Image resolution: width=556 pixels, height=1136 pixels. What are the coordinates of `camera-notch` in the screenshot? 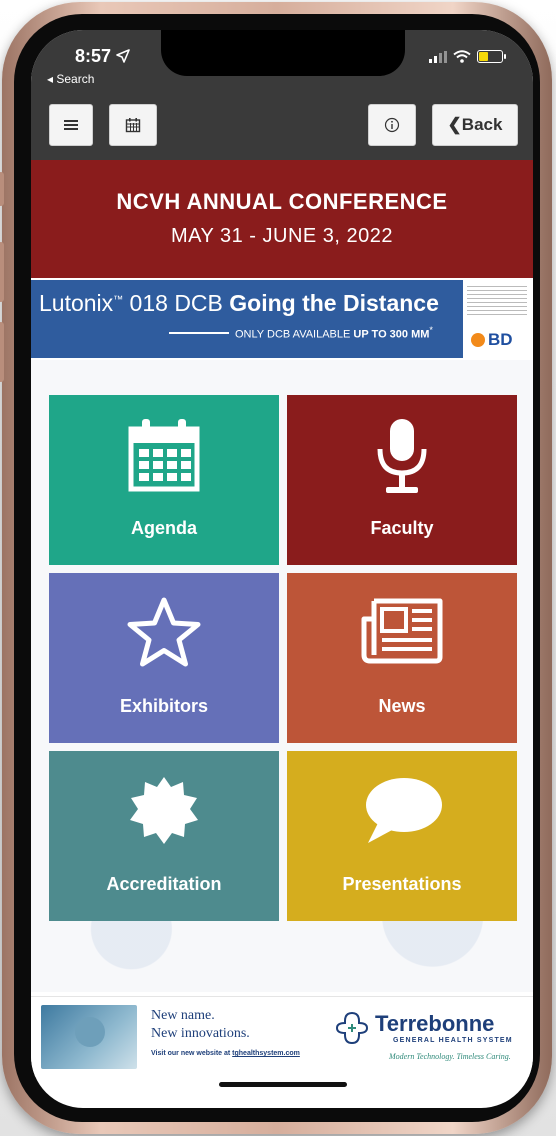 It's located at (283, 53).